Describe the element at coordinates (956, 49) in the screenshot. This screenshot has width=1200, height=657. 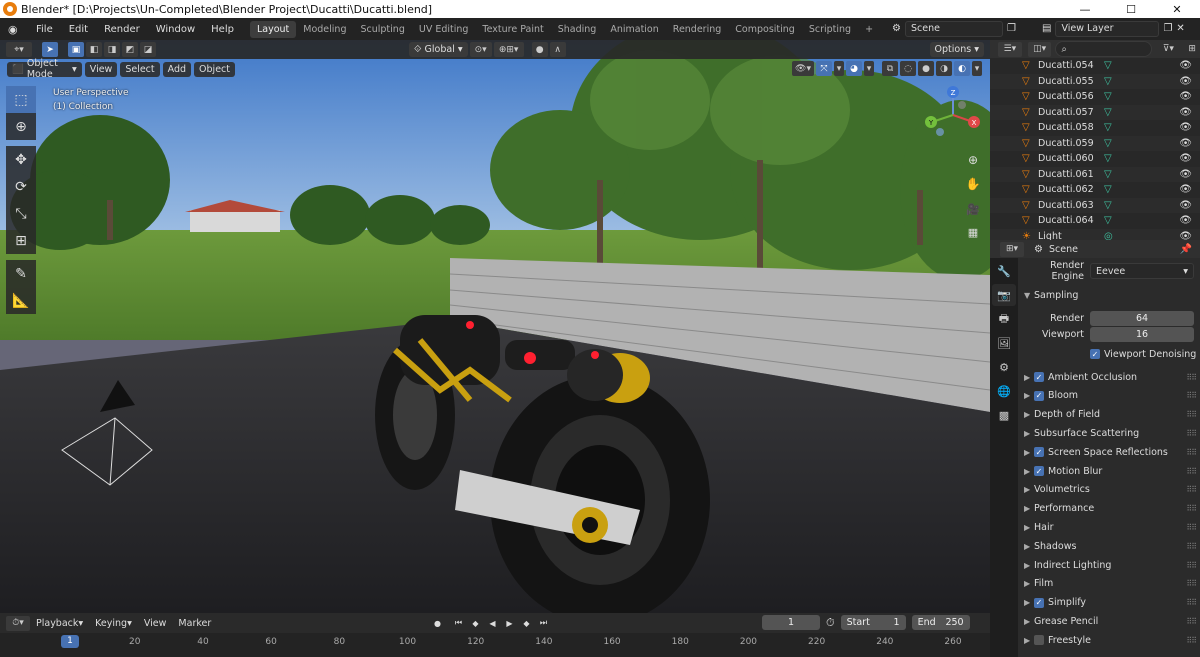
I see `options-dropdown: Options ▾` at that location.